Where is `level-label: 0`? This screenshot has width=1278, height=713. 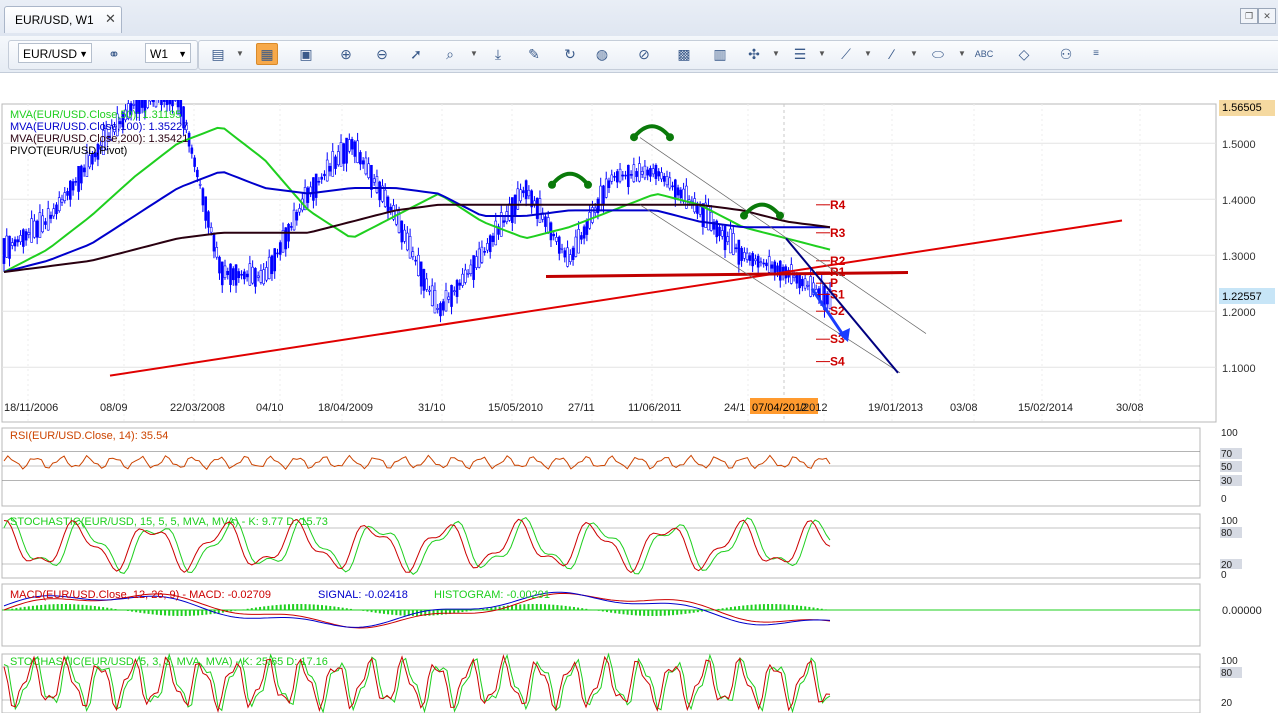 level-label: 0 is located at coordinates (1224, 575).